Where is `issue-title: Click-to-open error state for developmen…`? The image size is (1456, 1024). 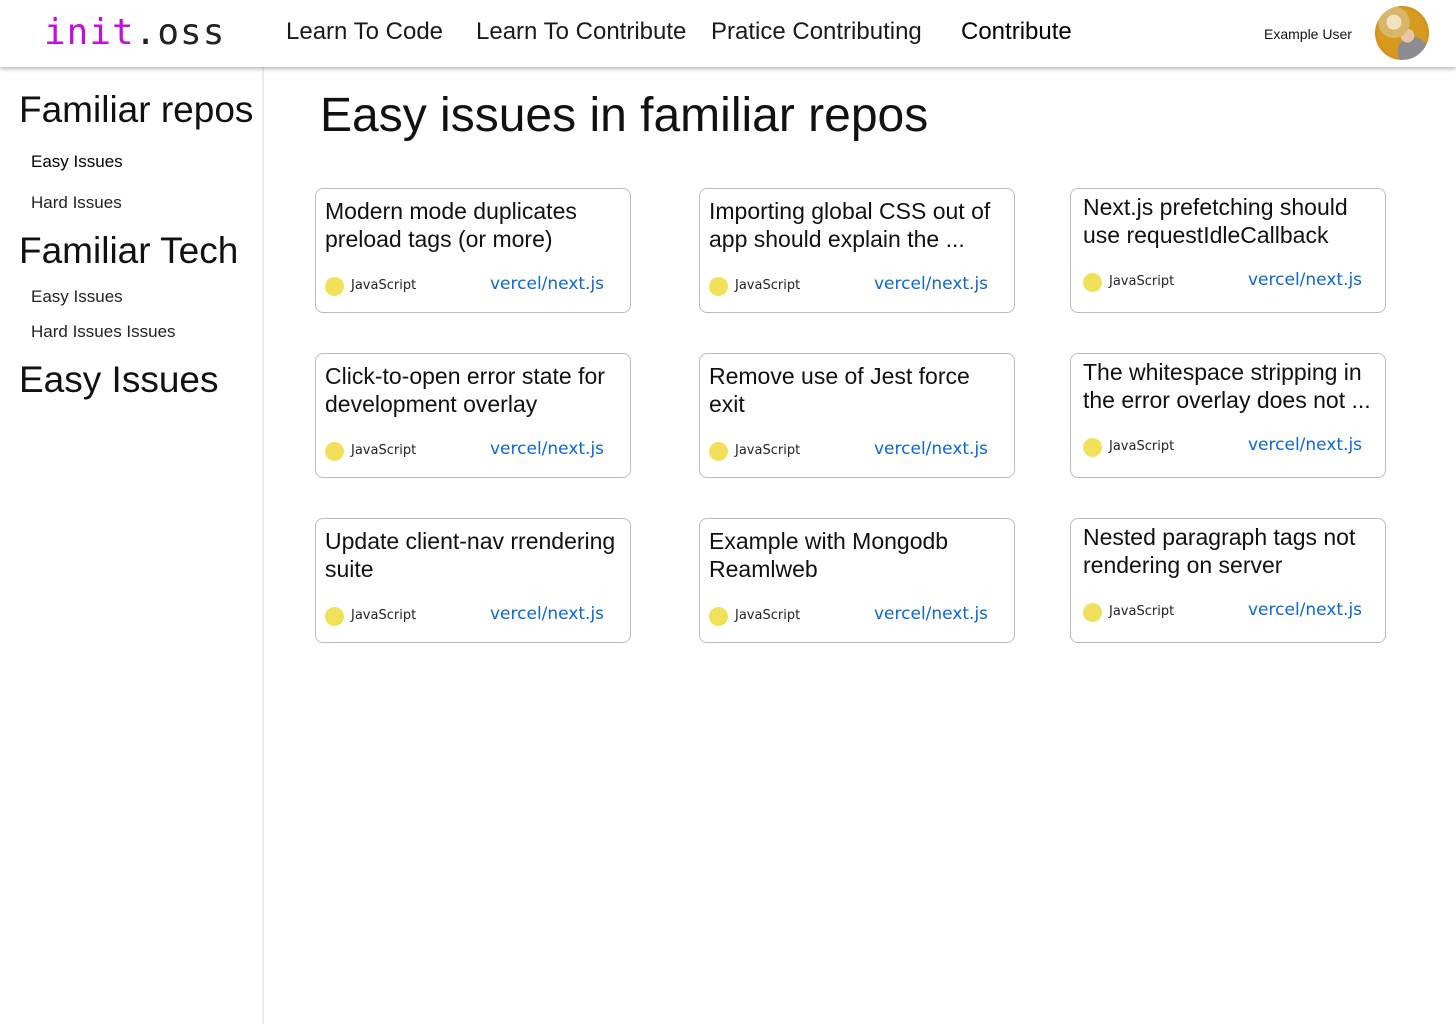
issue-title: Click-to-open error state for developmen… is located at coordinates (465, 390).